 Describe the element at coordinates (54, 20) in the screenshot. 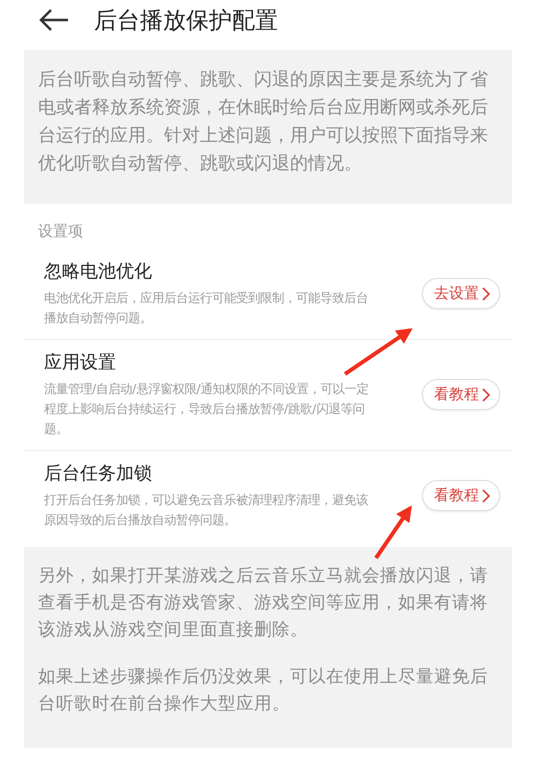

I see `back-arrow-icon` at that location.